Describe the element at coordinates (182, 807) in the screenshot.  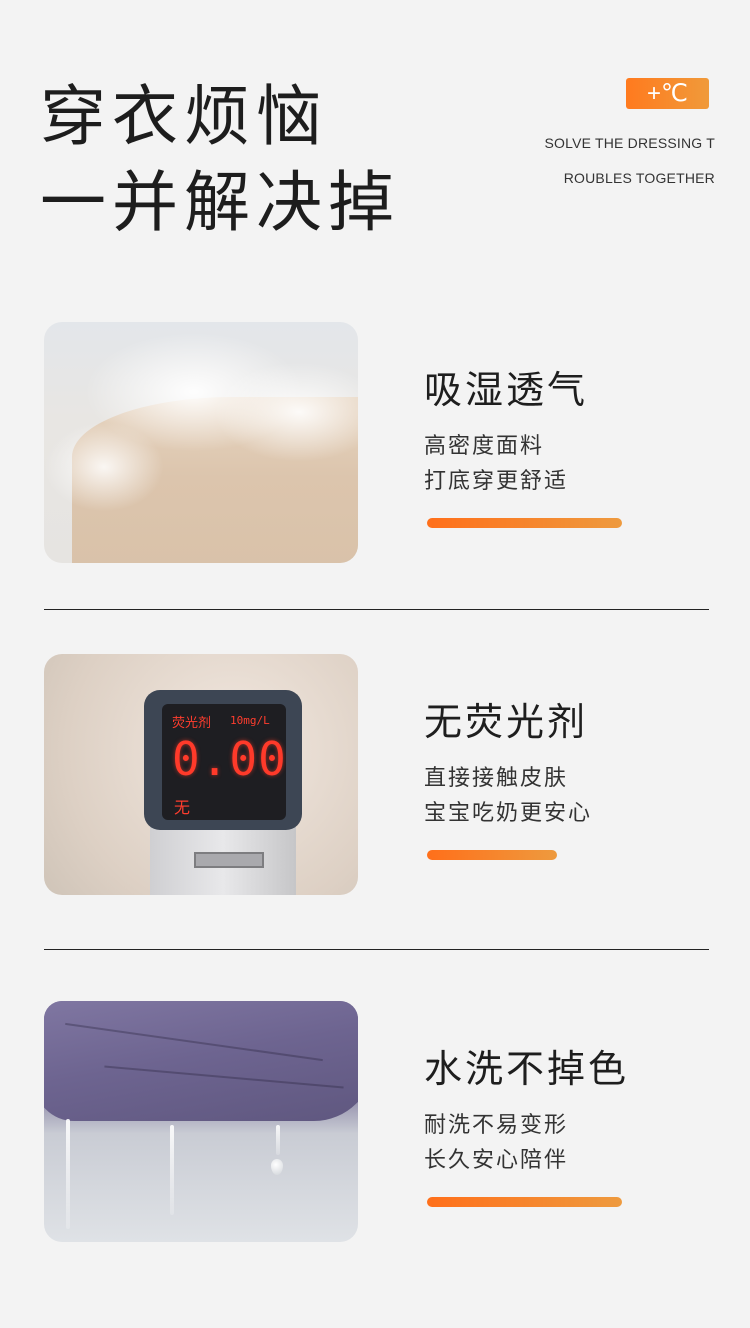
I see `tester-result: 无` at that location.